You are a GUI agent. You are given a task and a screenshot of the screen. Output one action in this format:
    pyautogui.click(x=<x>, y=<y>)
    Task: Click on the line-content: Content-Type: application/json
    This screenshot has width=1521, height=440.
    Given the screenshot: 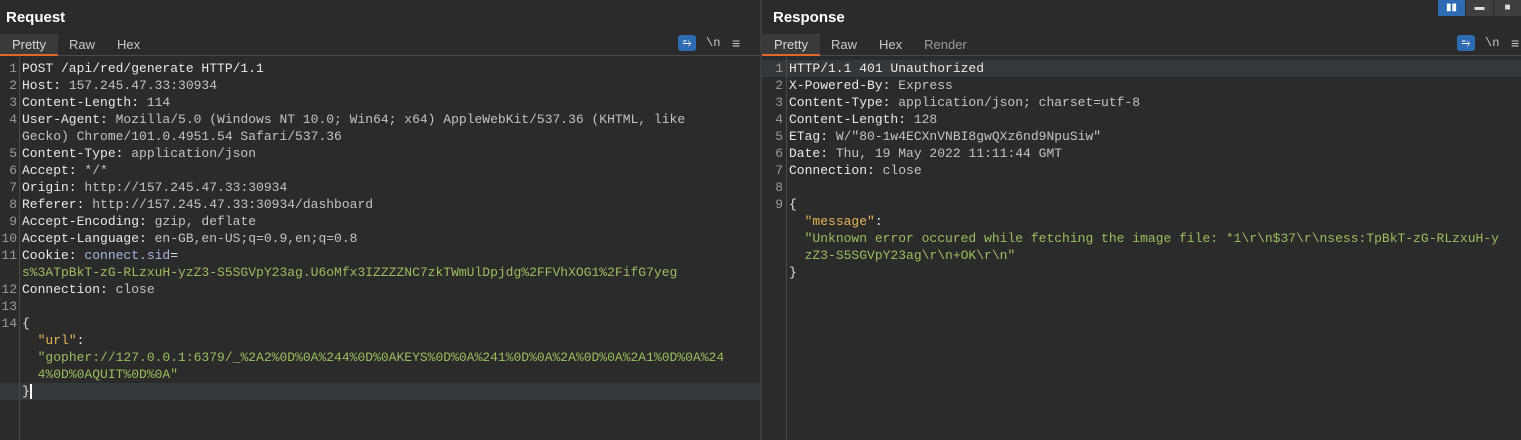 What is the action you would take?
    pyautogui.click(x=138, y=153)
    